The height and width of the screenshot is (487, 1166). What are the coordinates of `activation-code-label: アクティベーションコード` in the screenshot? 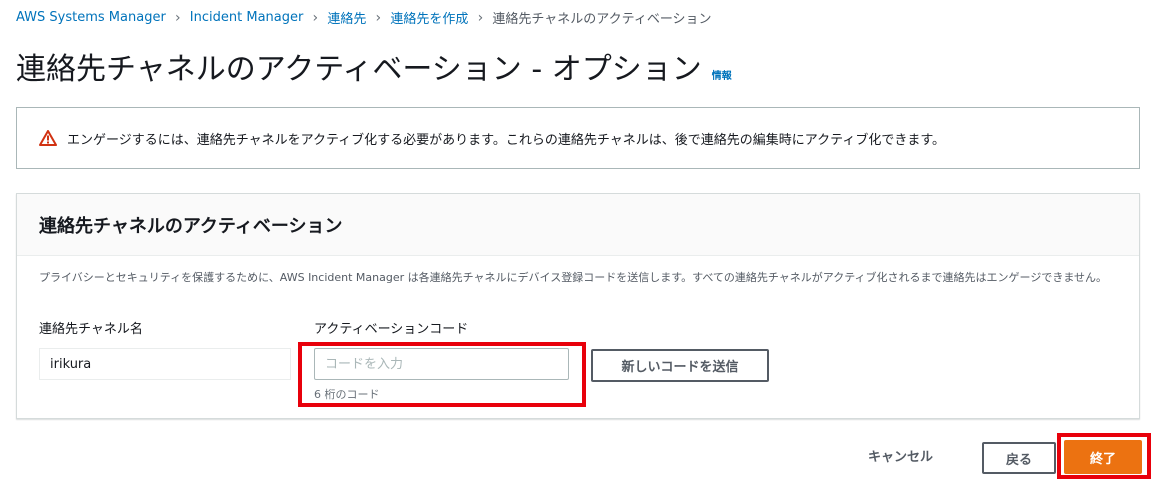 It's located at (391, 329).